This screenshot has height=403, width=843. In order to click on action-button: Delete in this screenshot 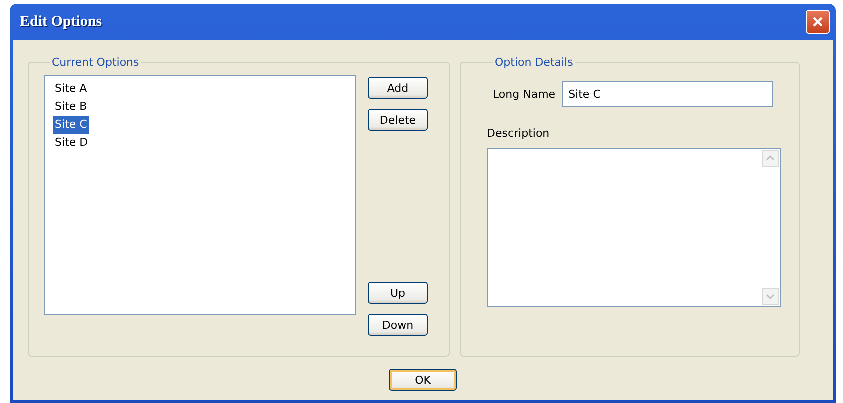, I will do `click(398, 120)`.